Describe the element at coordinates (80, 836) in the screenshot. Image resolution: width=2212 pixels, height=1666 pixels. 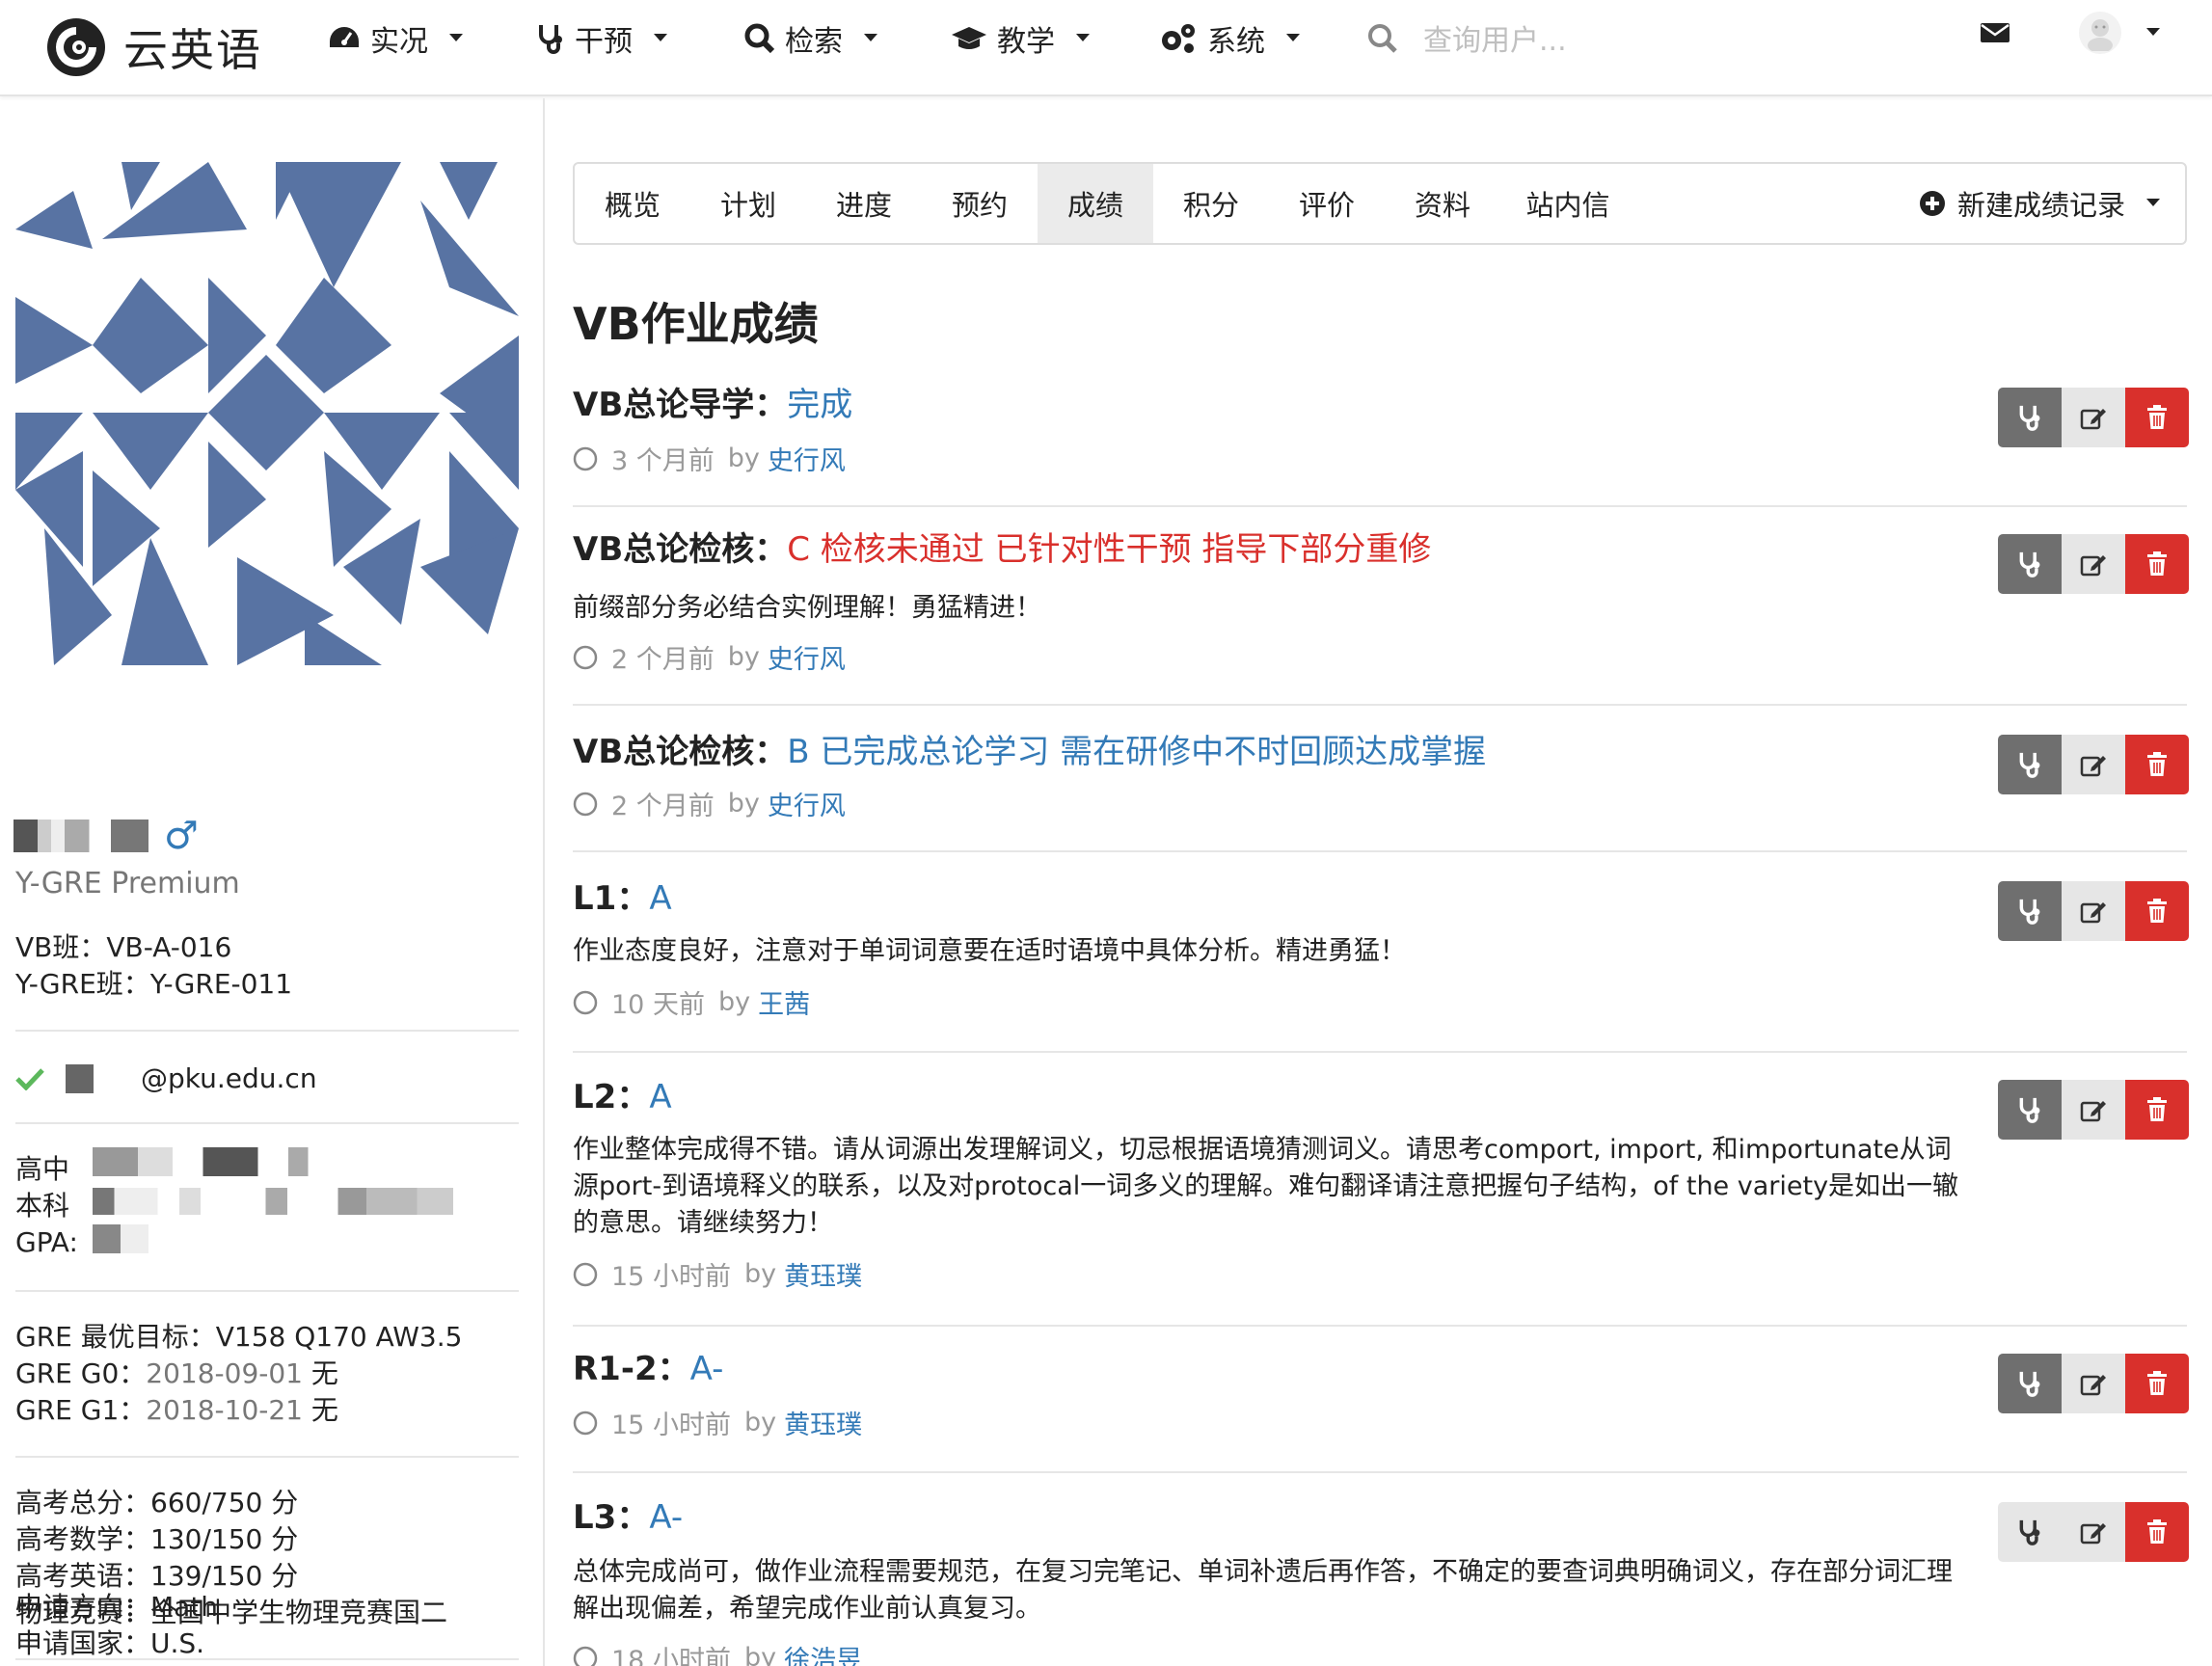
I see `redacted-name` at that location.